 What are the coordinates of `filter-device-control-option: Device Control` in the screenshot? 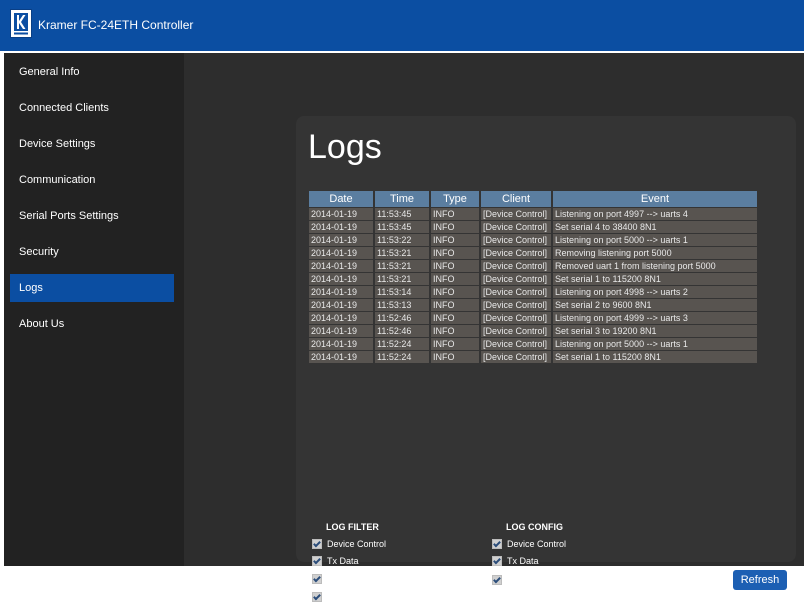 It's located at (349, 544).